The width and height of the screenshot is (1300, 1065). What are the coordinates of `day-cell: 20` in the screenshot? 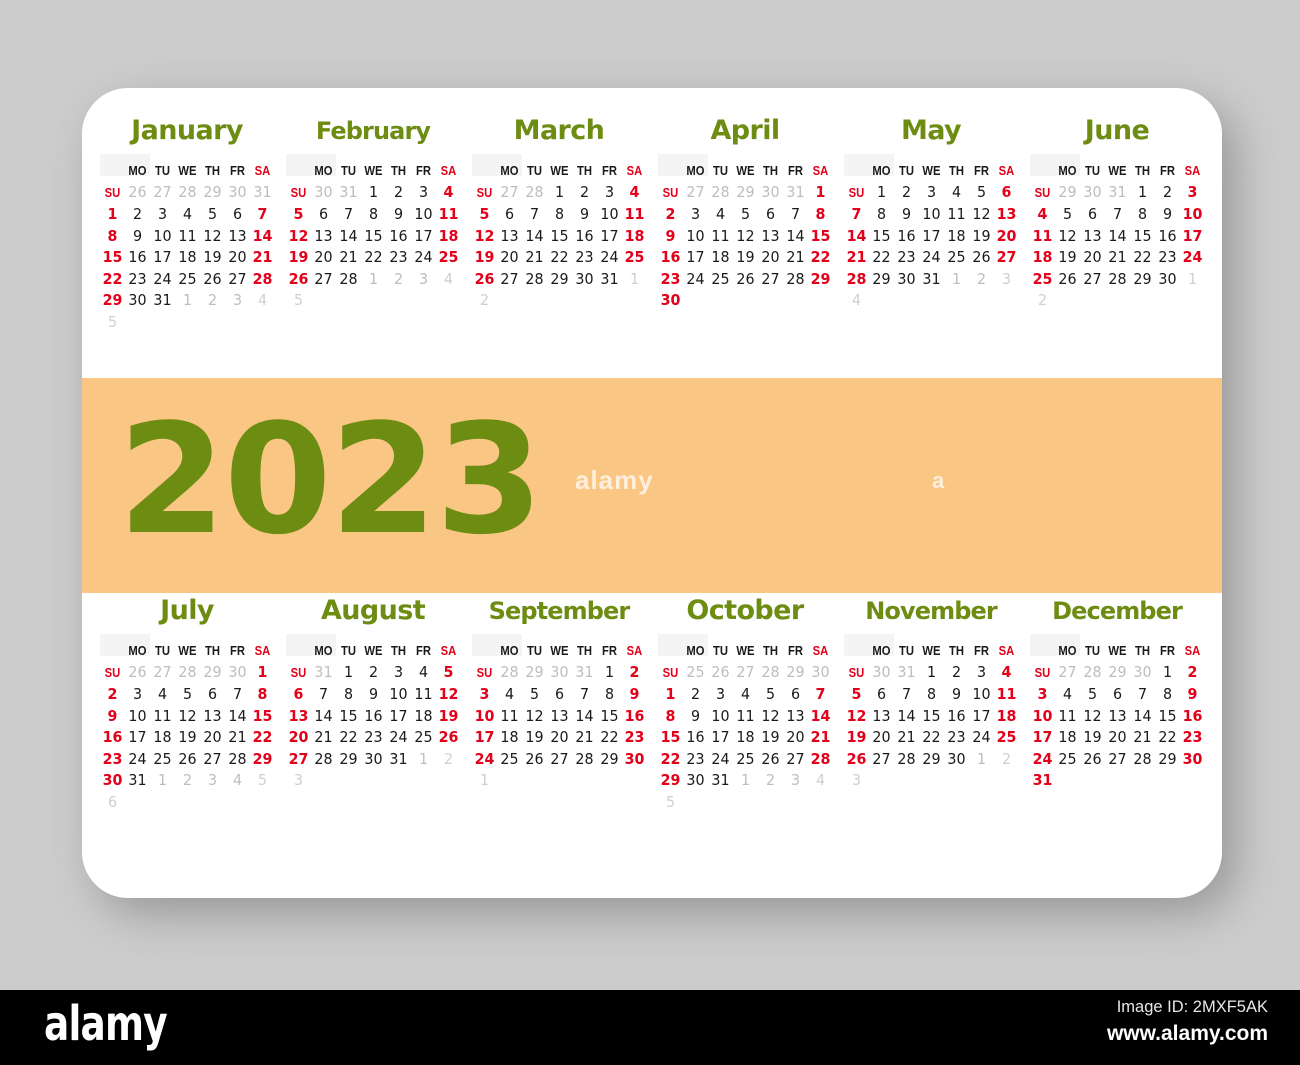 It's located at (323, 258).